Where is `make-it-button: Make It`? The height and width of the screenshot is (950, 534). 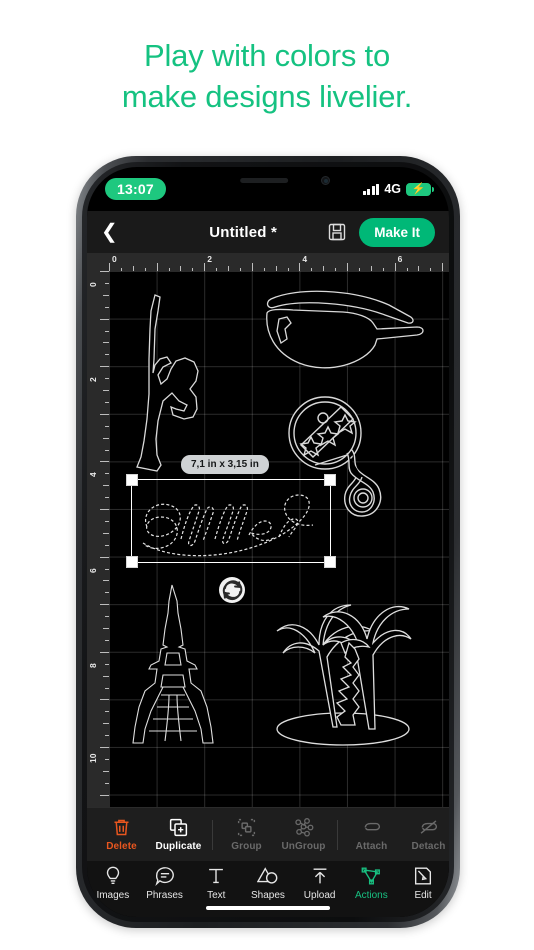
make-it-button: Make It is located at coordinates (397, 232).